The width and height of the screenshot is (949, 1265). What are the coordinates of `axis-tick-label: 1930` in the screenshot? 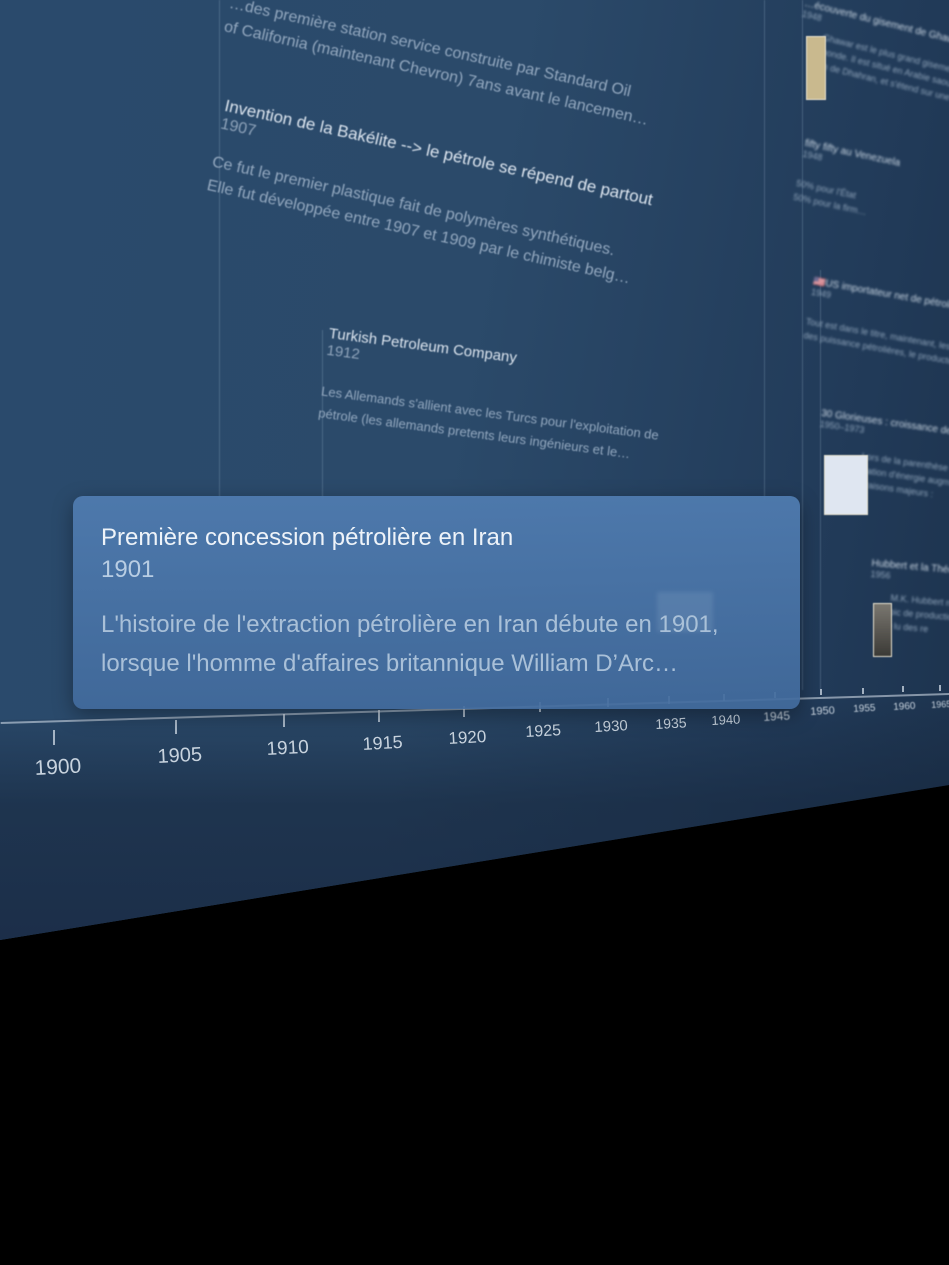 It's located at (611, 726).